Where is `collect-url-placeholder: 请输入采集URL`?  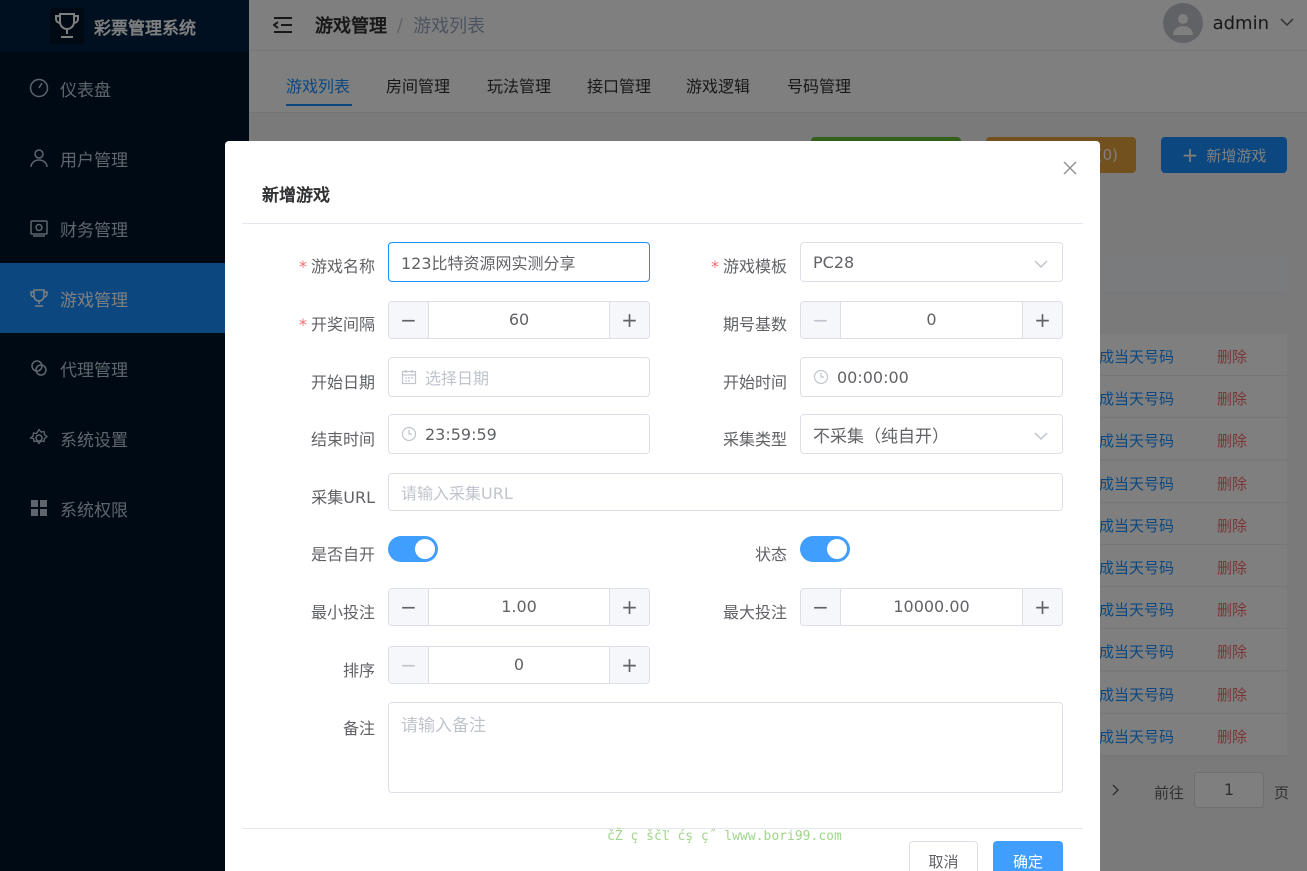 collect-url-placeholder: 请输入采集URL is located at coordinates (457, 493).